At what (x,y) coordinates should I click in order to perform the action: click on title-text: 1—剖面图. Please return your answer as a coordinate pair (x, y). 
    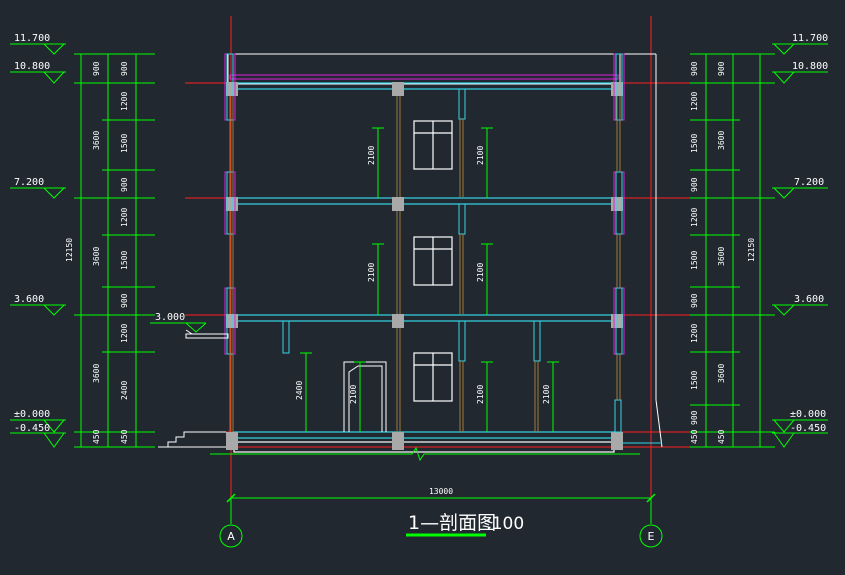
    Looking at the image, I should click on (452, 523).